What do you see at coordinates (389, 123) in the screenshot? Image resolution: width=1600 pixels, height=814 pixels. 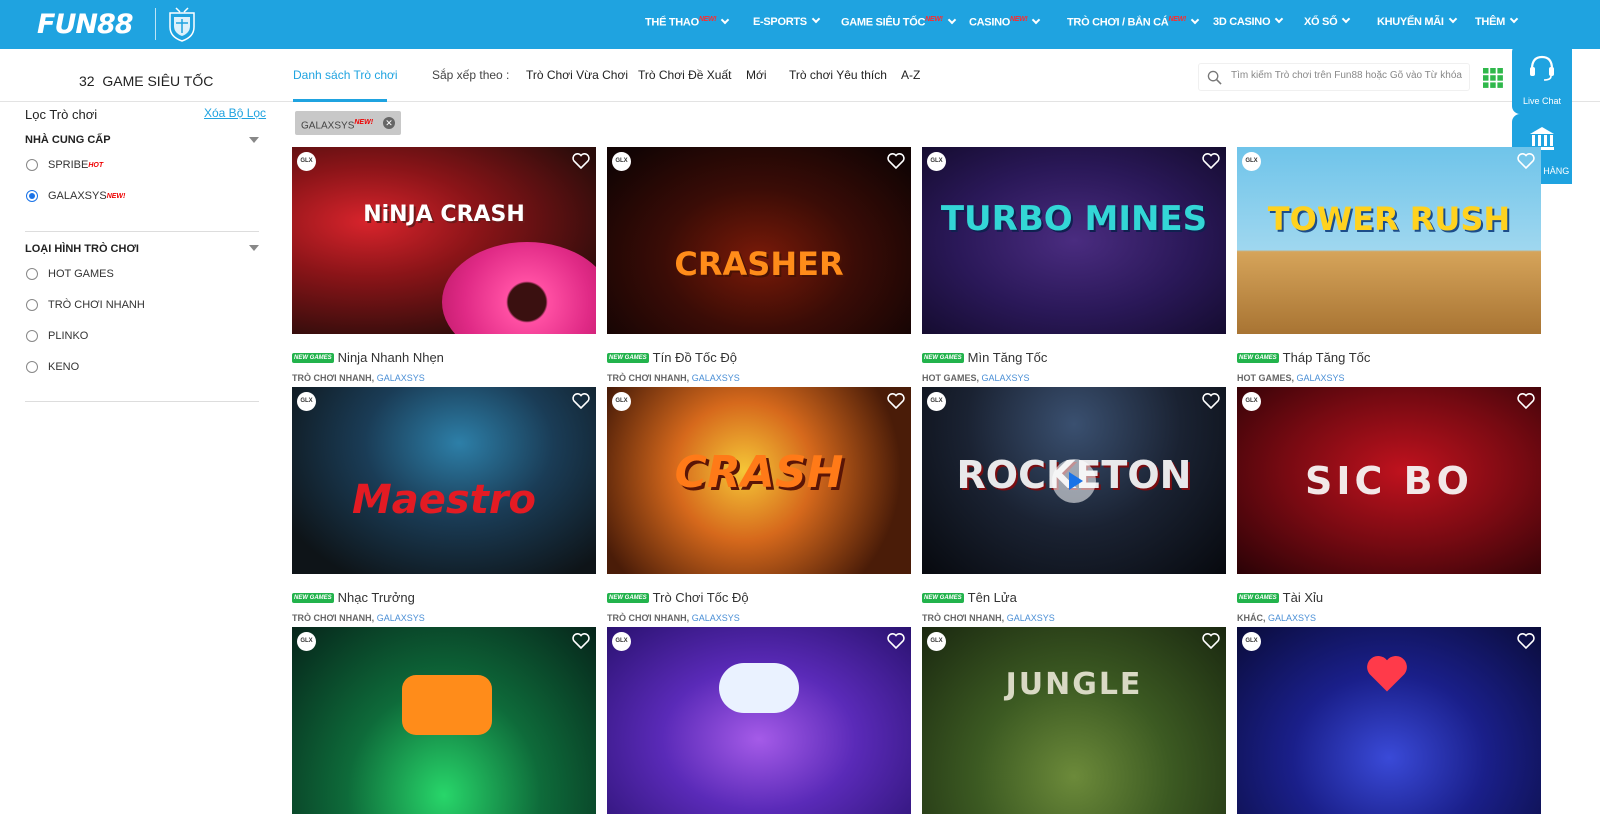 I see `remove-filter-icon: ✕` at bounding box center [389, 123].